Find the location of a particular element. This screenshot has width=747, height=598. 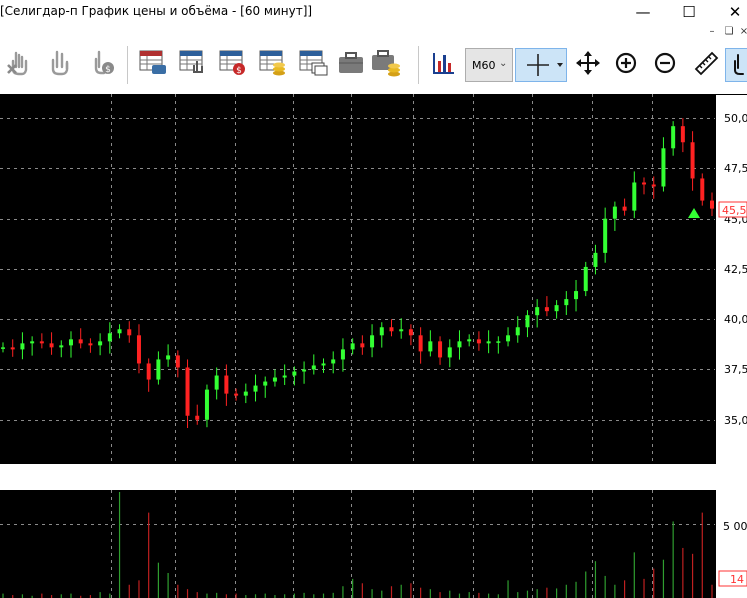

zoom-out-icon is located at coordinates (665, 63).